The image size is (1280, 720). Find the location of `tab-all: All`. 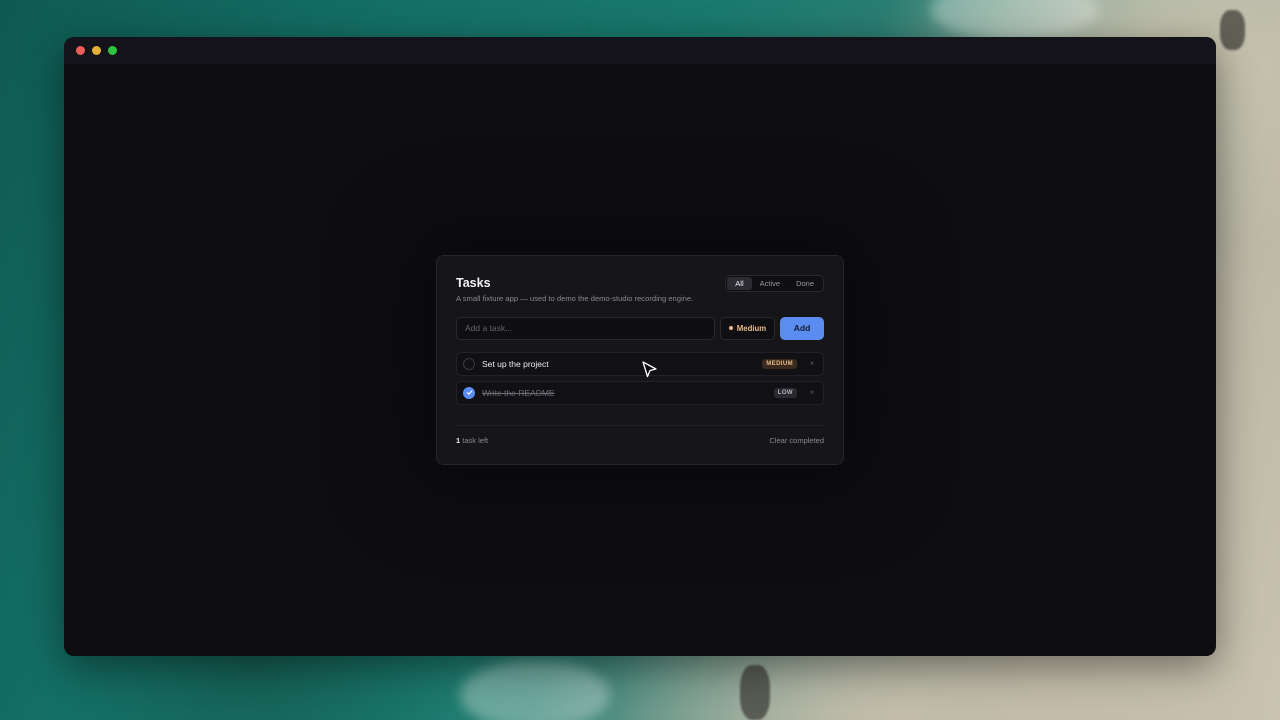

tab-all: All is located at coordinates (739, 283).